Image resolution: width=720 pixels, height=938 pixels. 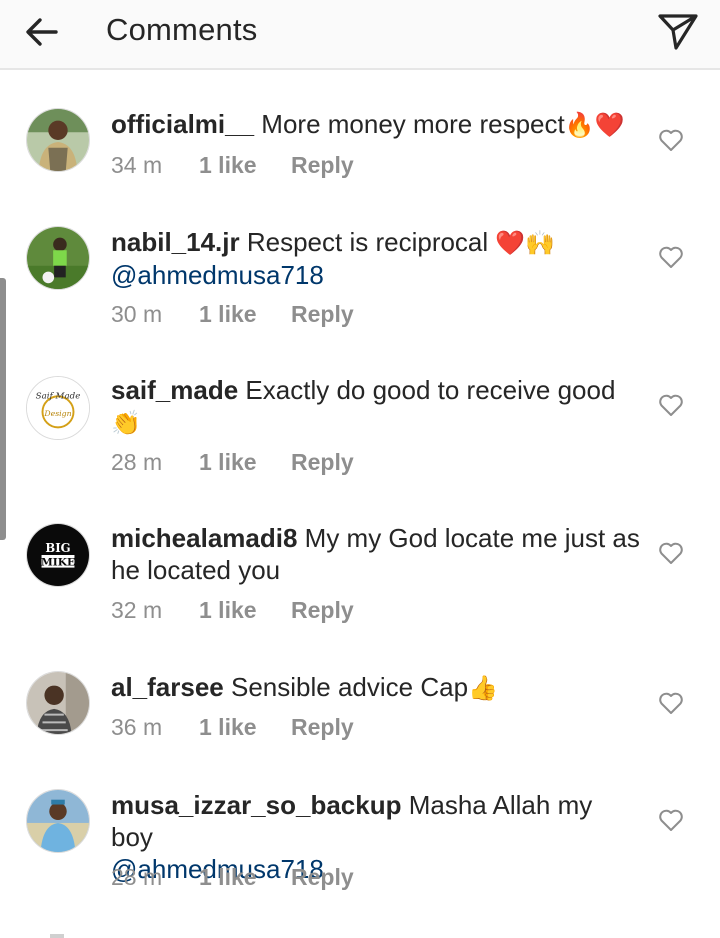 What do you see at coordinates (58, 562) in the screenshot?
I see `logo-text: MIKE` at bounding box center [58, 562].